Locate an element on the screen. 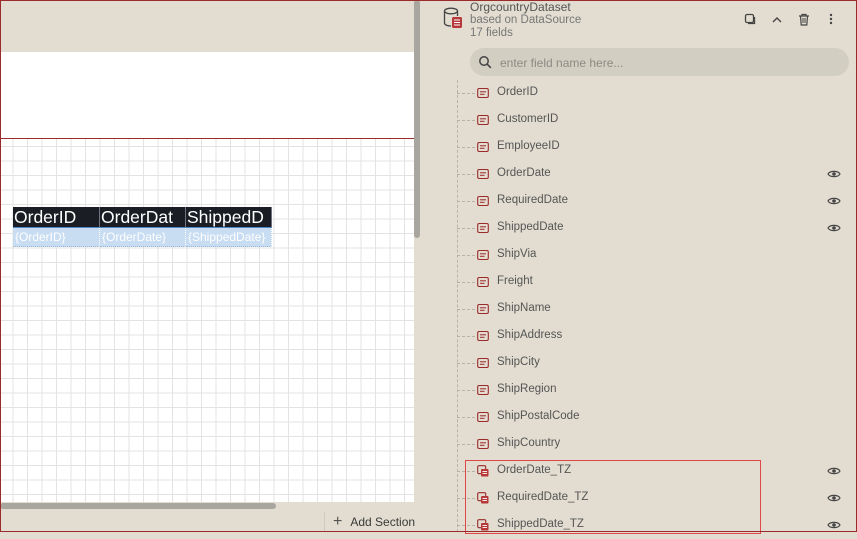 The image size is (857, 539). delete-button is located at coordinates (804, 19).